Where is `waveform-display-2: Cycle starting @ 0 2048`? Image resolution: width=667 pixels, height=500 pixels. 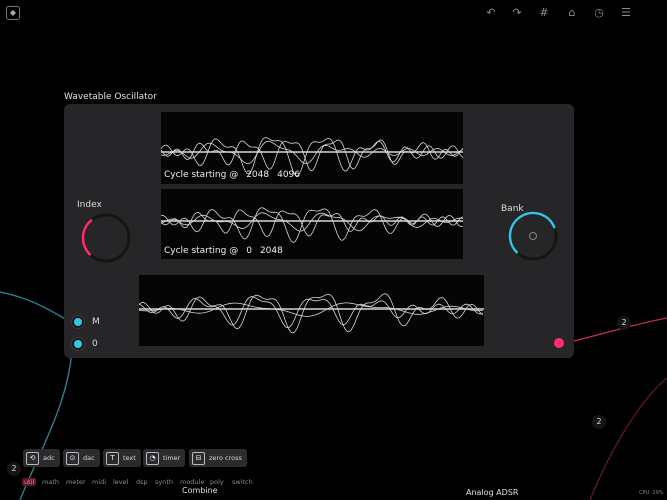
waveform-display-2: Cycle starting @ 0 2048 is located at coordinates (312, 224).